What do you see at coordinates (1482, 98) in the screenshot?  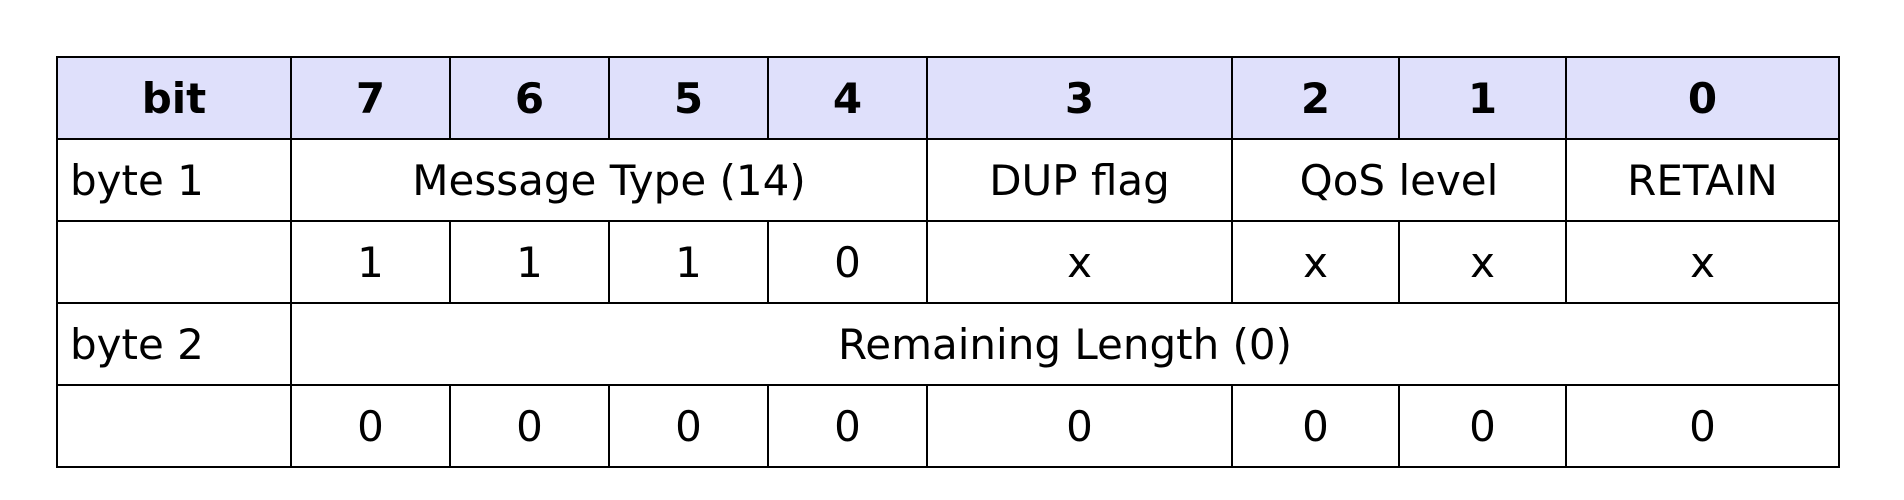 I see `bit-1-header: 1` at bounding box center [1482, 98].